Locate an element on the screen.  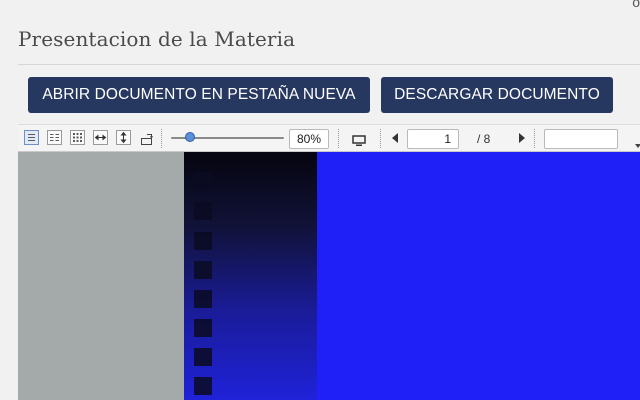
page-number-input: 1 is located at coordinates (433, 139).